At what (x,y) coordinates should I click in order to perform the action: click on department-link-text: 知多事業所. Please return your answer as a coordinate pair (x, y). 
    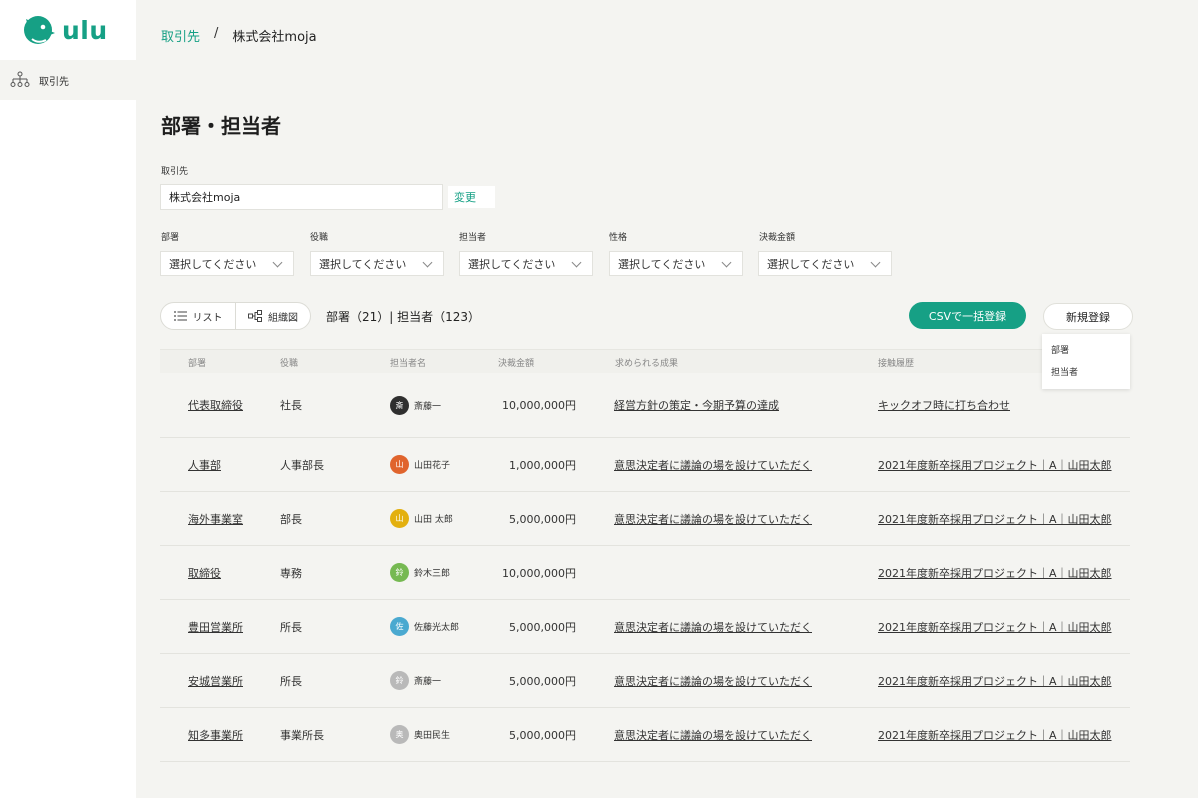
    Looking at the image, I should click on (215, 735).